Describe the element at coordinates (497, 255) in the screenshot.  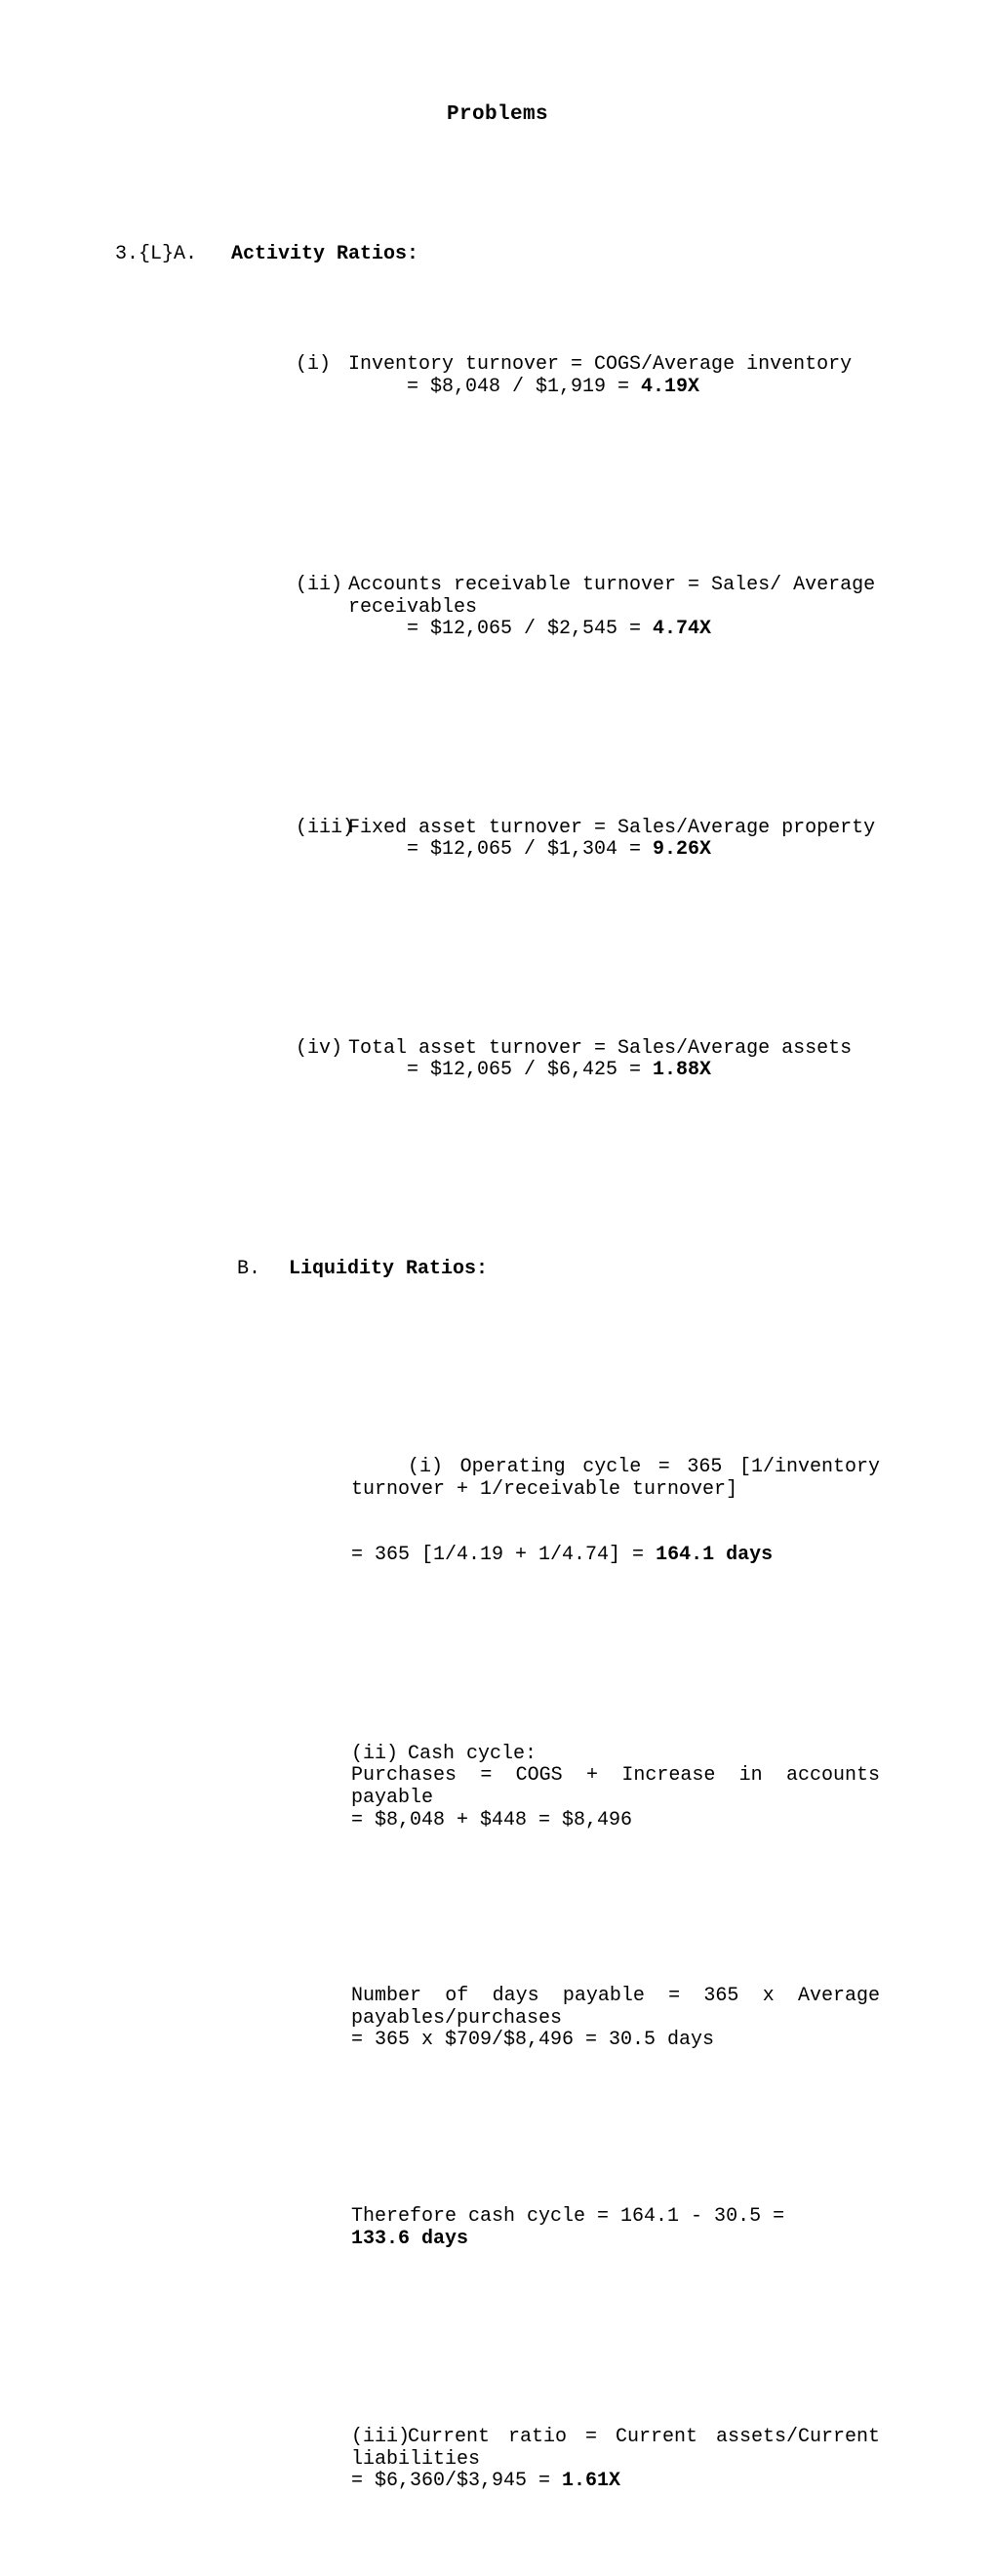
I see `section-heading-activity: 3.{L}A. Activity Ratios:` at that location.